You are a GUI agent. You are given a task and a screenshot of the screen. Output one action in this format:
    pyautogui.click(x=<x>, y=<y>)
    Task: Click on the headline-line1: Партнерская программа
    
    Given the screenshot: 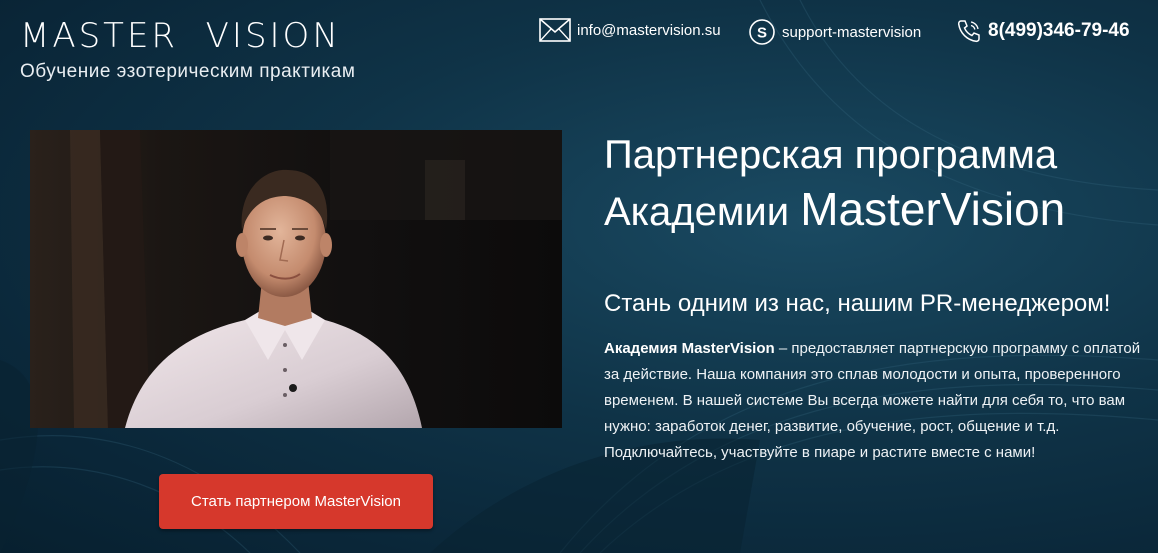 What is the action you would take?
    pyautogui.click(x=831, y=155)
    